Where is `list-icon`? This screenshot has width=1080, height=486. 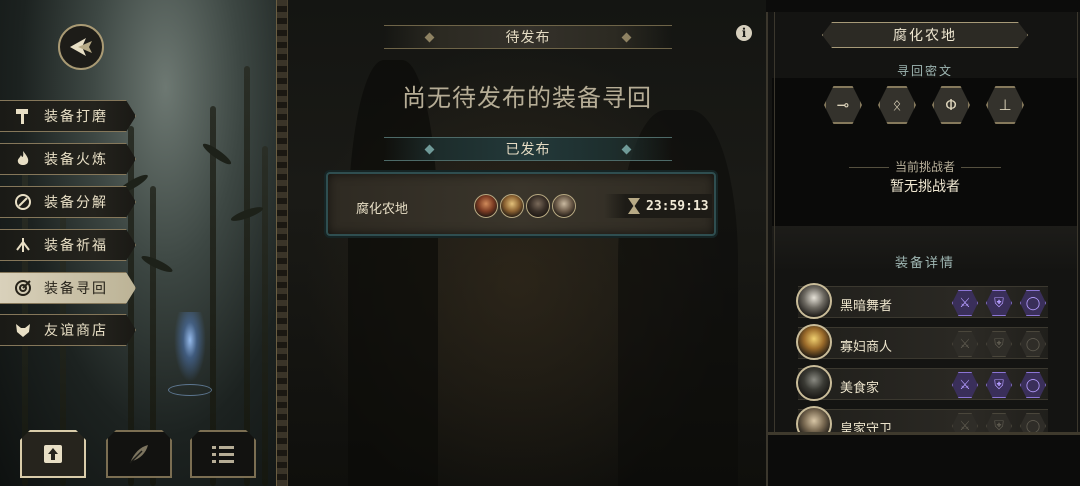 list-icon is located at coordinates (223, 454).